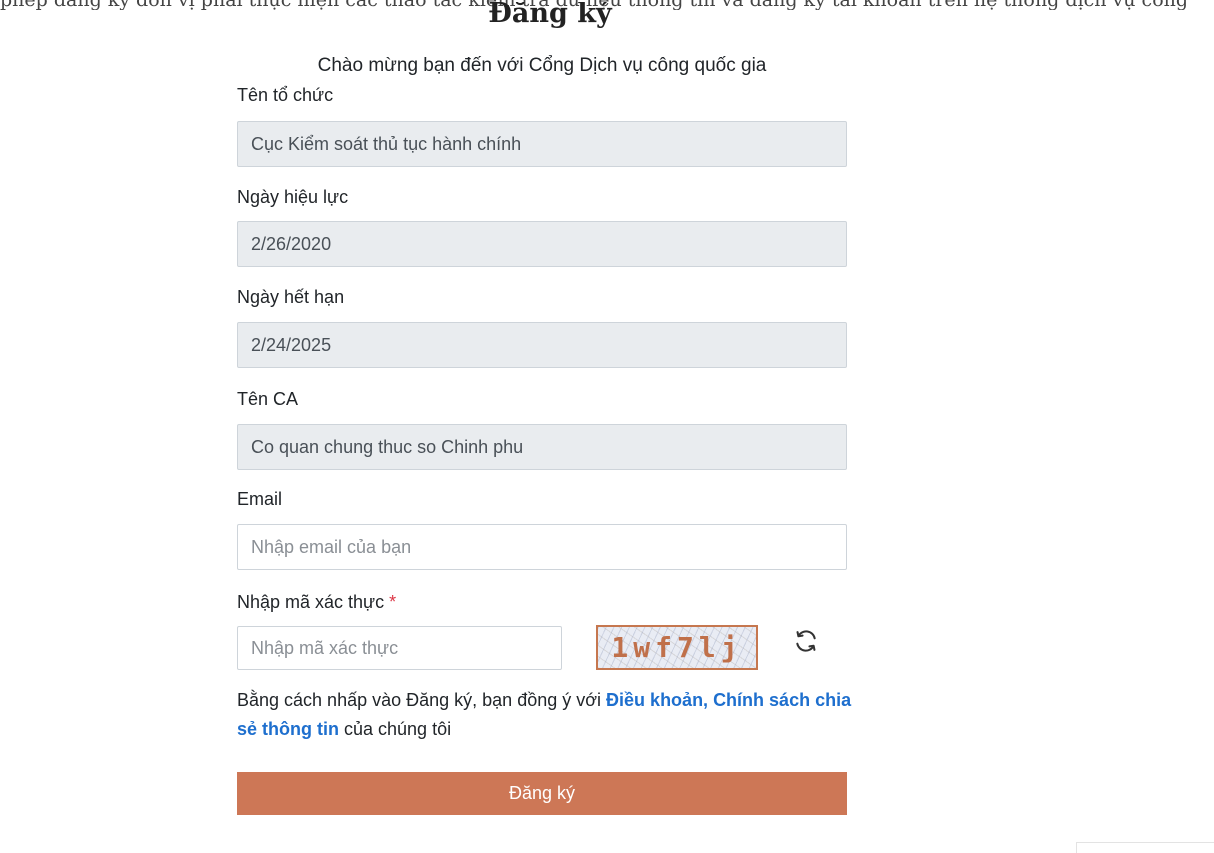 This screenshot has height=853, width=1214. I want to click on terms-suffix: của chúng tôi, so click(395, 729).